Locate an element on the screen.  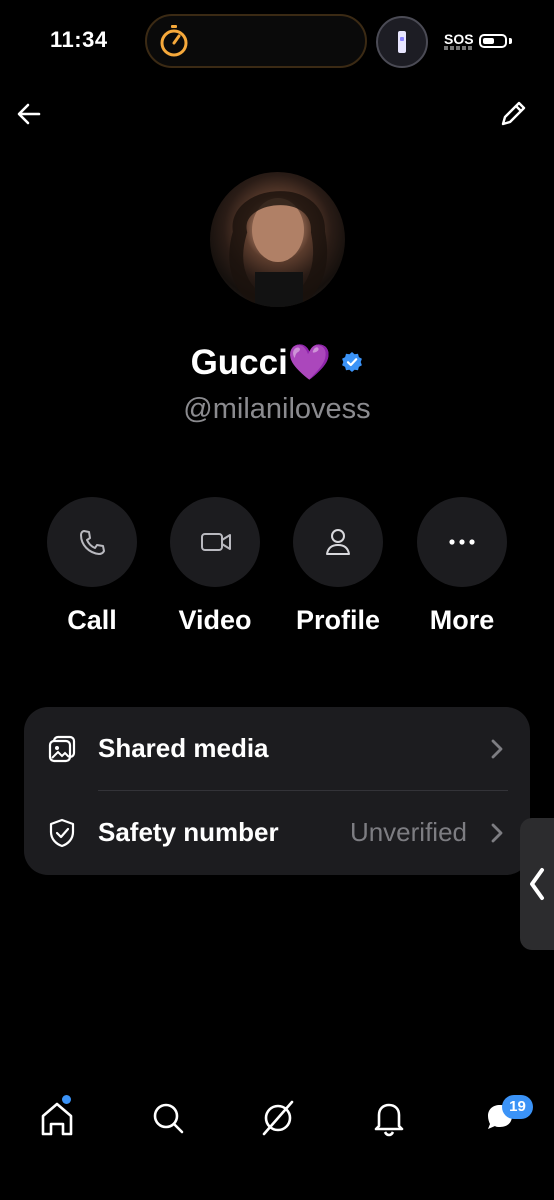
safety-number-row: Safety number Unverified is located at coordinates (277, 833).